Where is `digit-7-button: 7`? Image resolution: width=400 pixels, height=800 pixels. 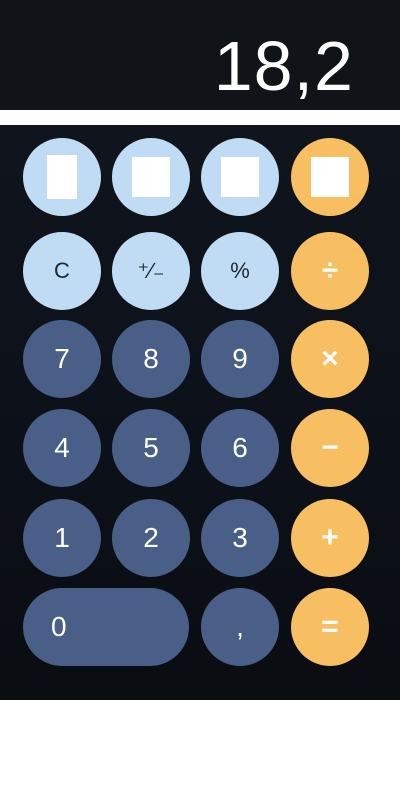 digit-7-button: 7 is located at coordinates (62, 359).